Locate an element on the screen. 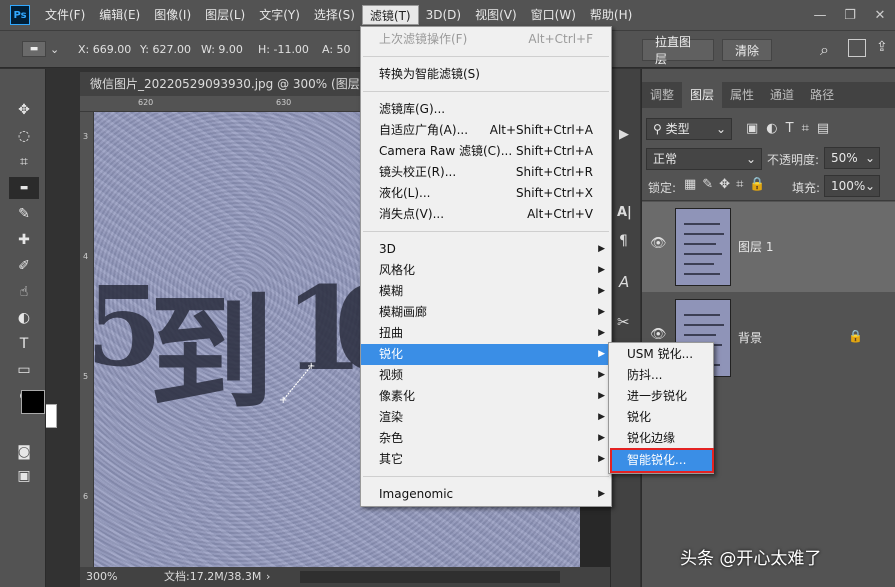 Image resolution: width=895 pixels, height=587 pixels. horizontal-scrollbar is located at coordinates (430, 577).